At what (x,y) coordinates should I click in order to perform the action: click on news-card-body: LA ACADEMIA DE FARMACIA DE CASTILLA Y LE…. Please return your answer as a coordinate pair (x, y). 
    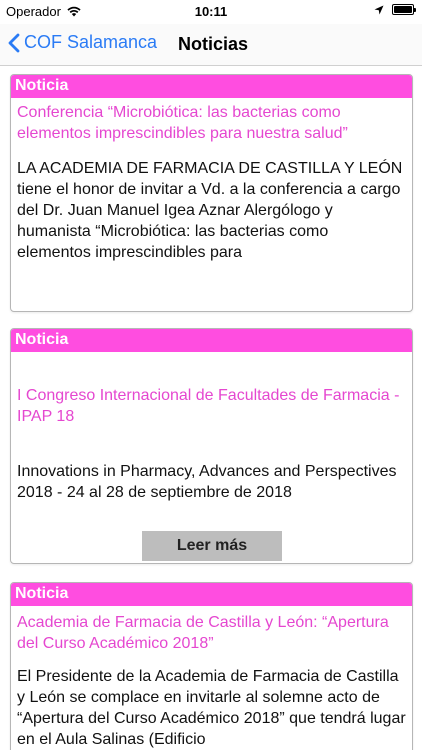
    Looking at the image, I should click on (210, 210).